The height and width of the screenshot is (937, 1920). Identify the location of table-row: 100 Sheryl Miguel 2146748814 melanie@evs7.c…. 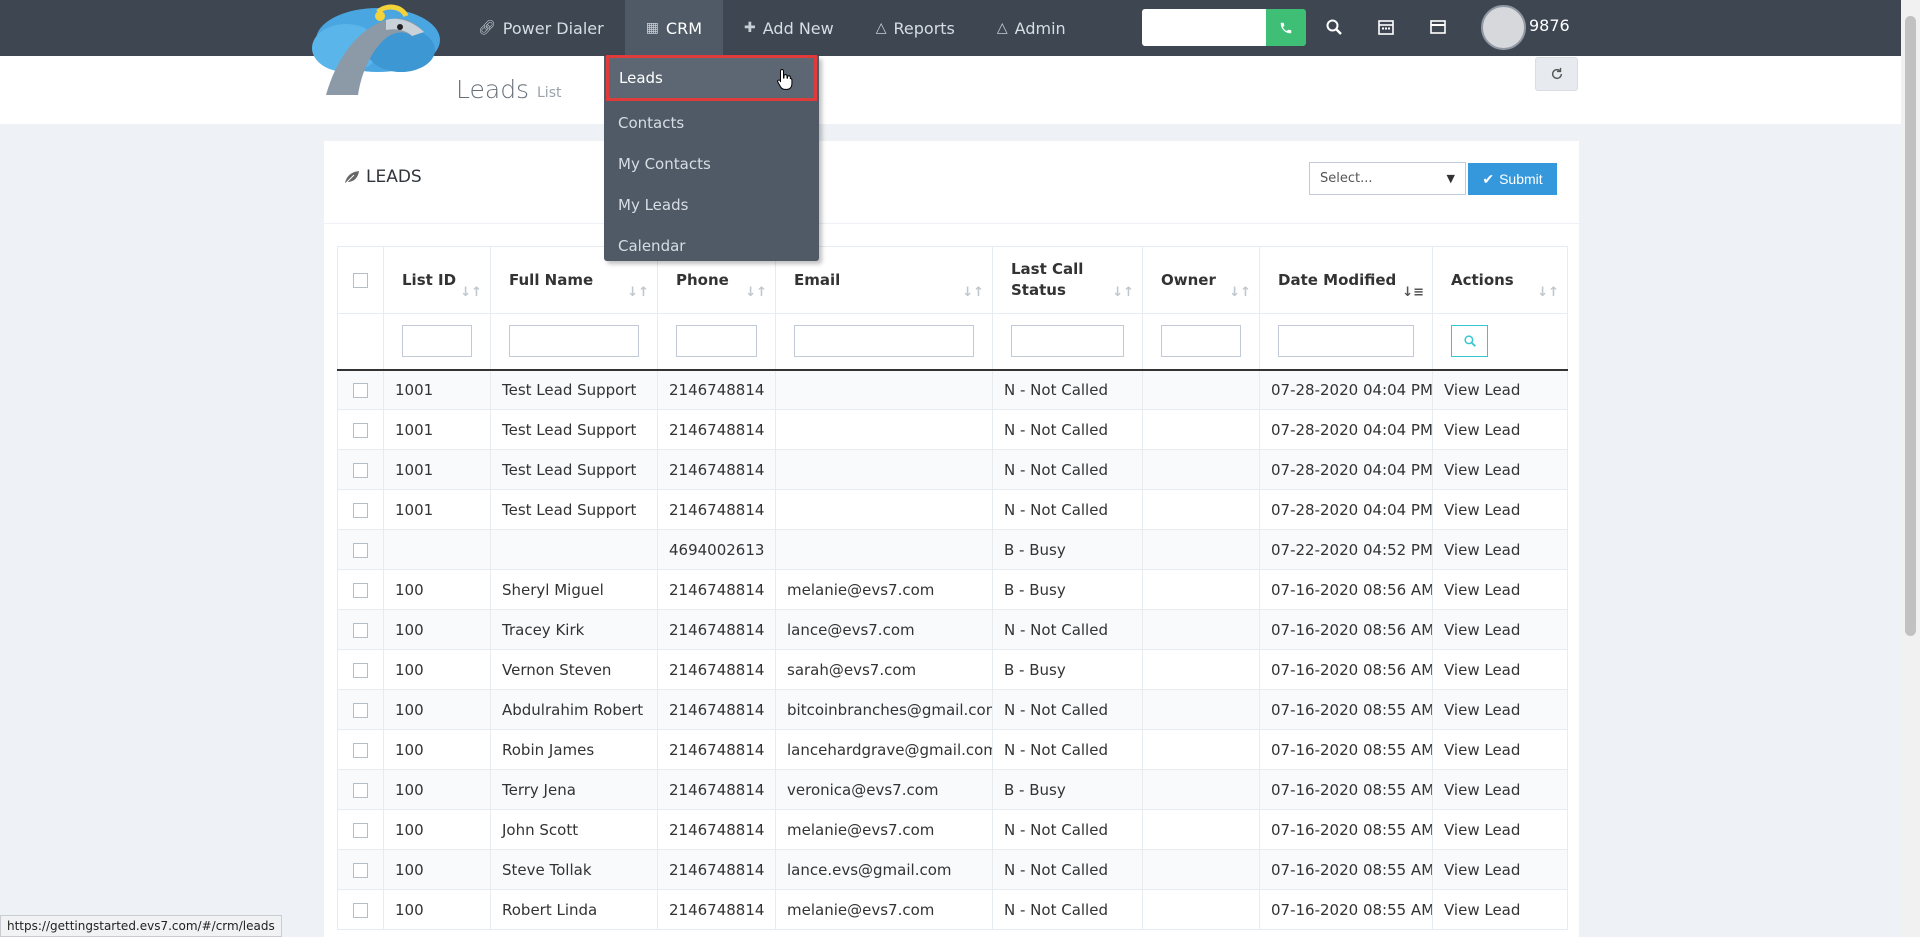
(952, 589).